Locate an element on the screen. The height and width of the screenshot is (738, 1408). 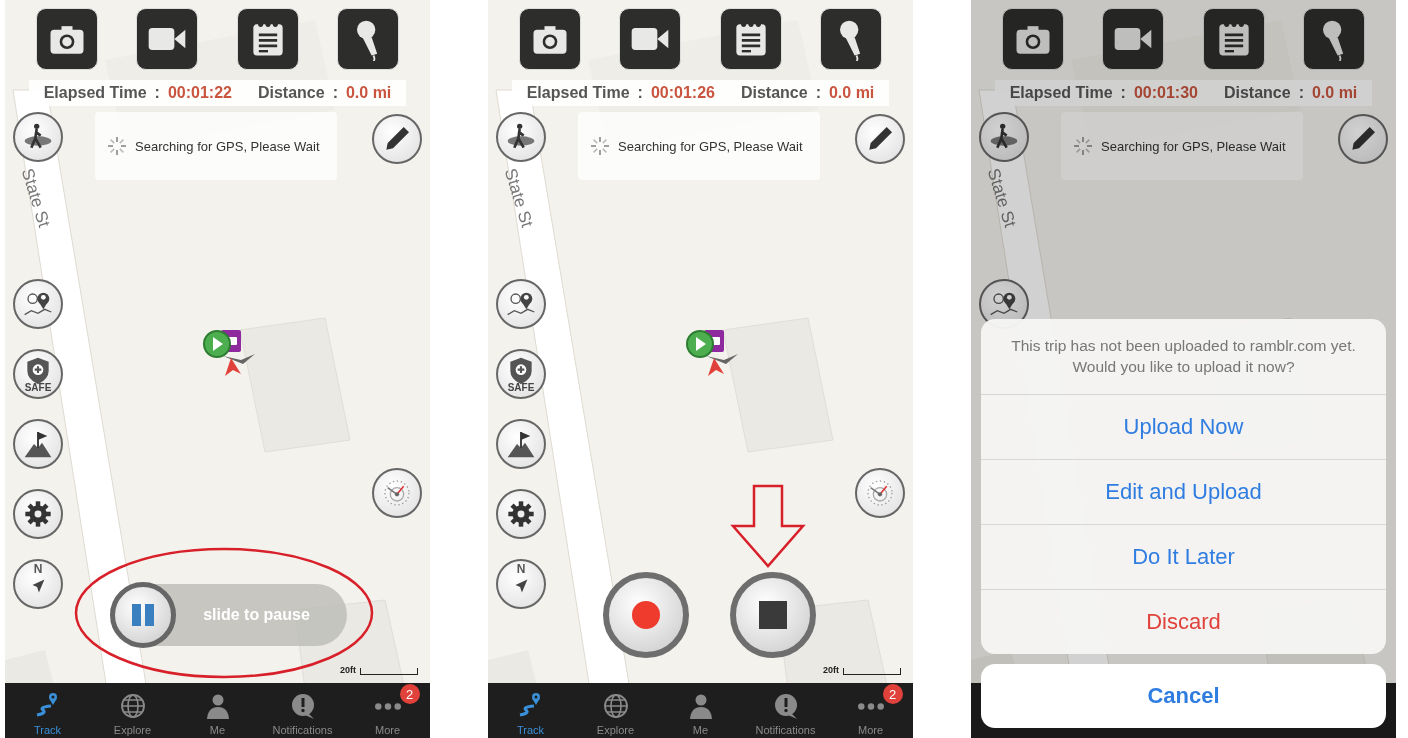
stat-value: 00:01:30 is located at coordinates (1165, 93).